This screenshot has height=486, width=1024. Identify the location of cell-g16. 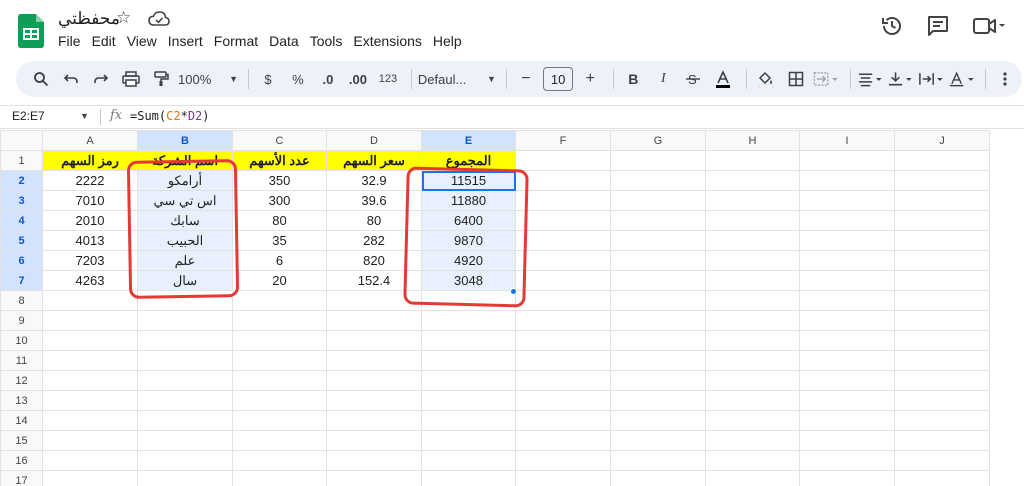
(658, 460).